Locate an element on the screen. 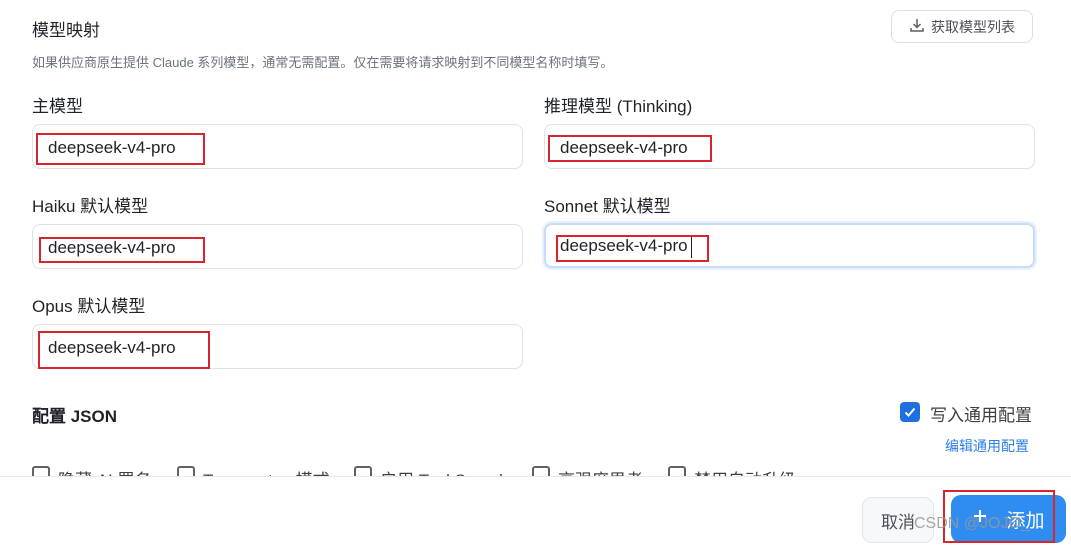 The width and height of the screenshot is (1071, 546). option-label: 禁用自动升级 is located at coordinates (745, 471).